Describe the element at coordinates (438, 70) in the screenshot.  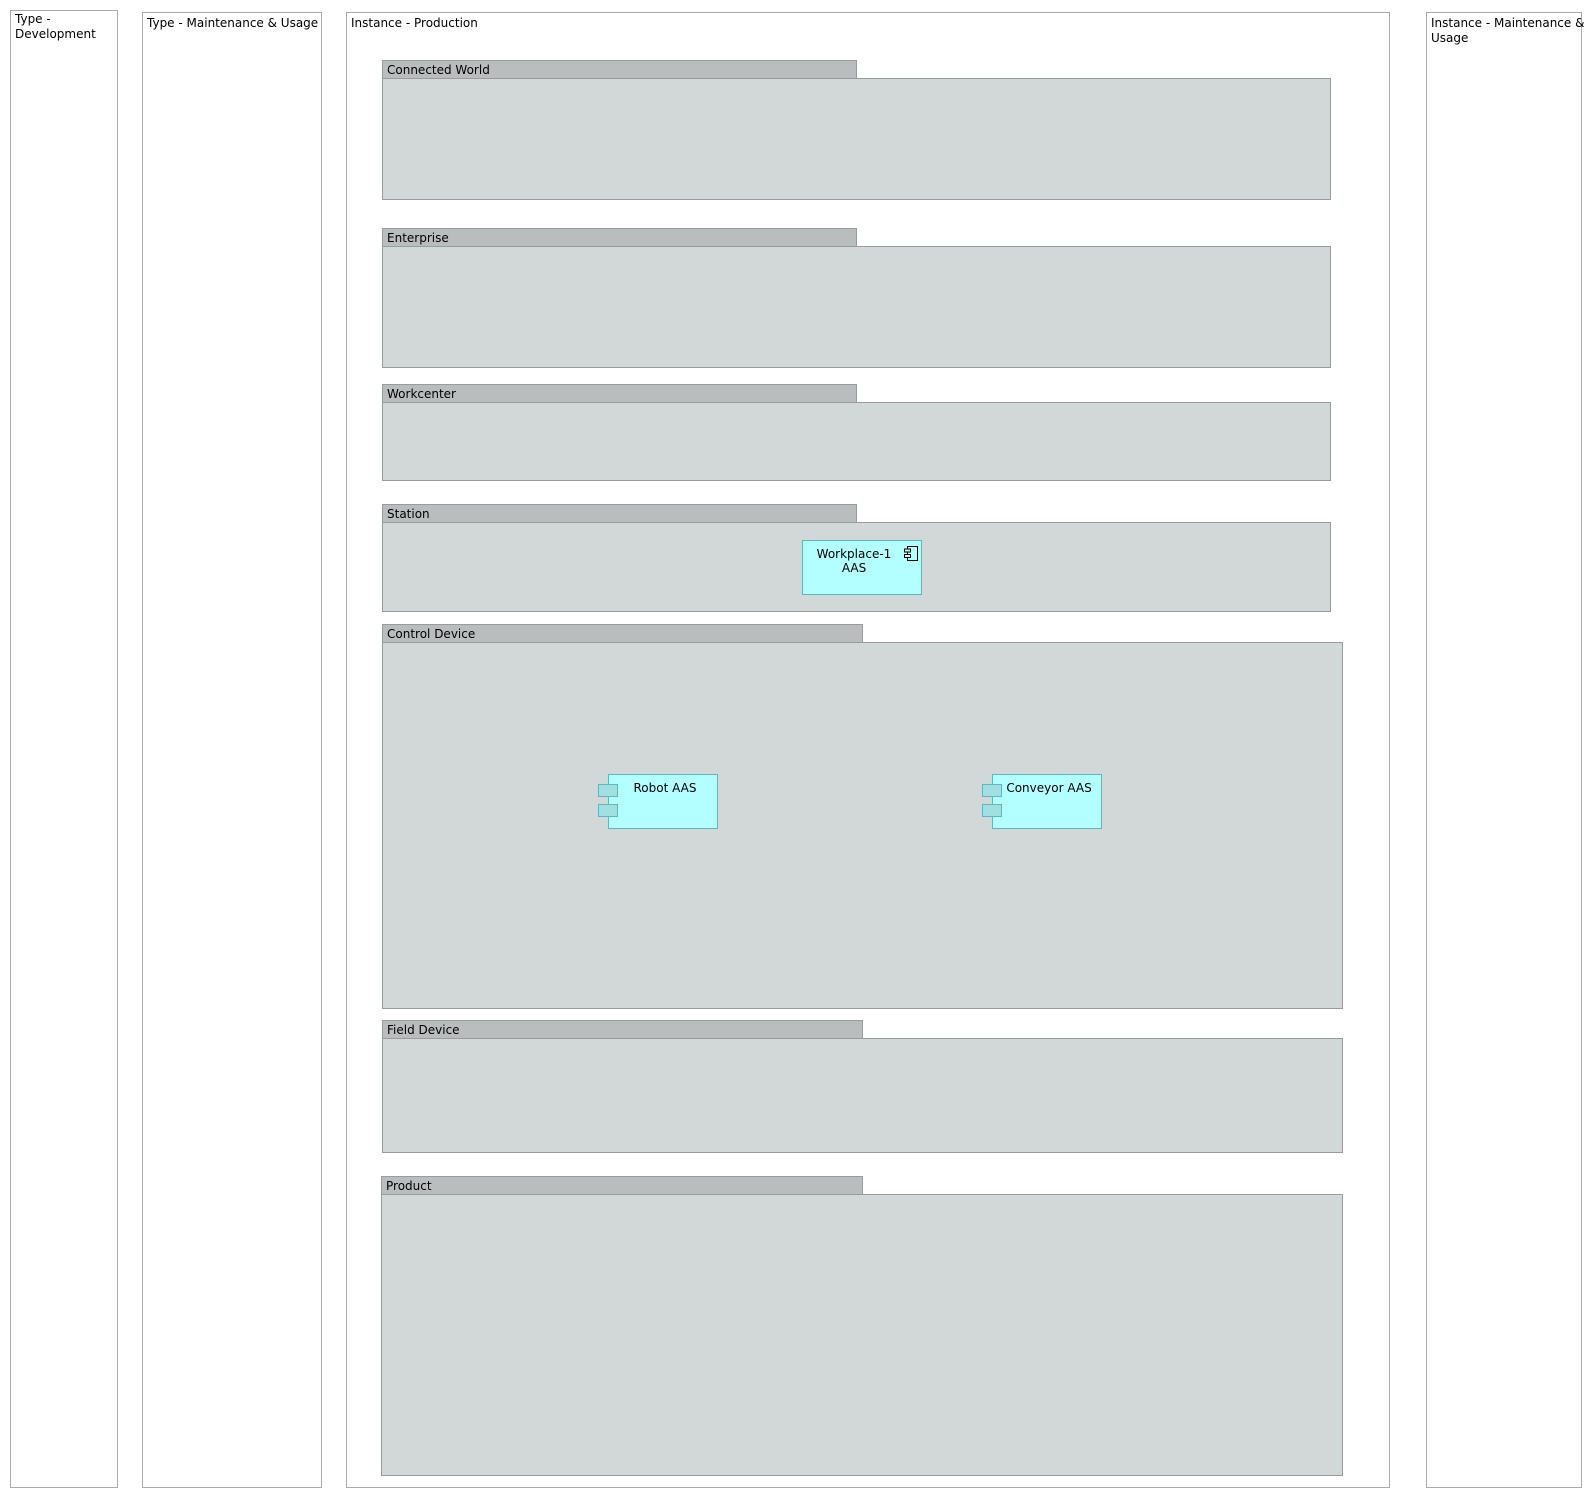
I see `group-label: Connected World` at that location.